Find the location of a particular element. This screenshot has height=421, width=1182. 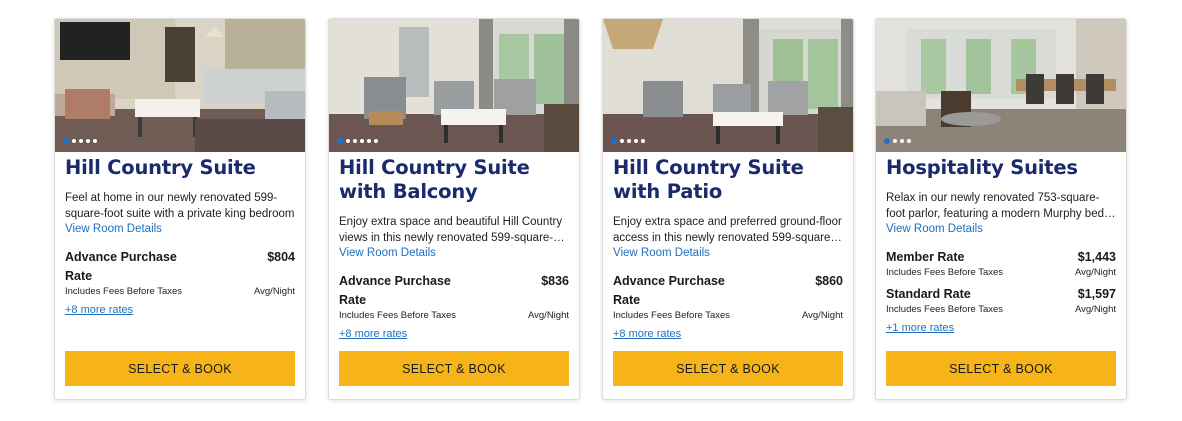

room-title: Hill Country Suite is located at coordinates (160, 167).